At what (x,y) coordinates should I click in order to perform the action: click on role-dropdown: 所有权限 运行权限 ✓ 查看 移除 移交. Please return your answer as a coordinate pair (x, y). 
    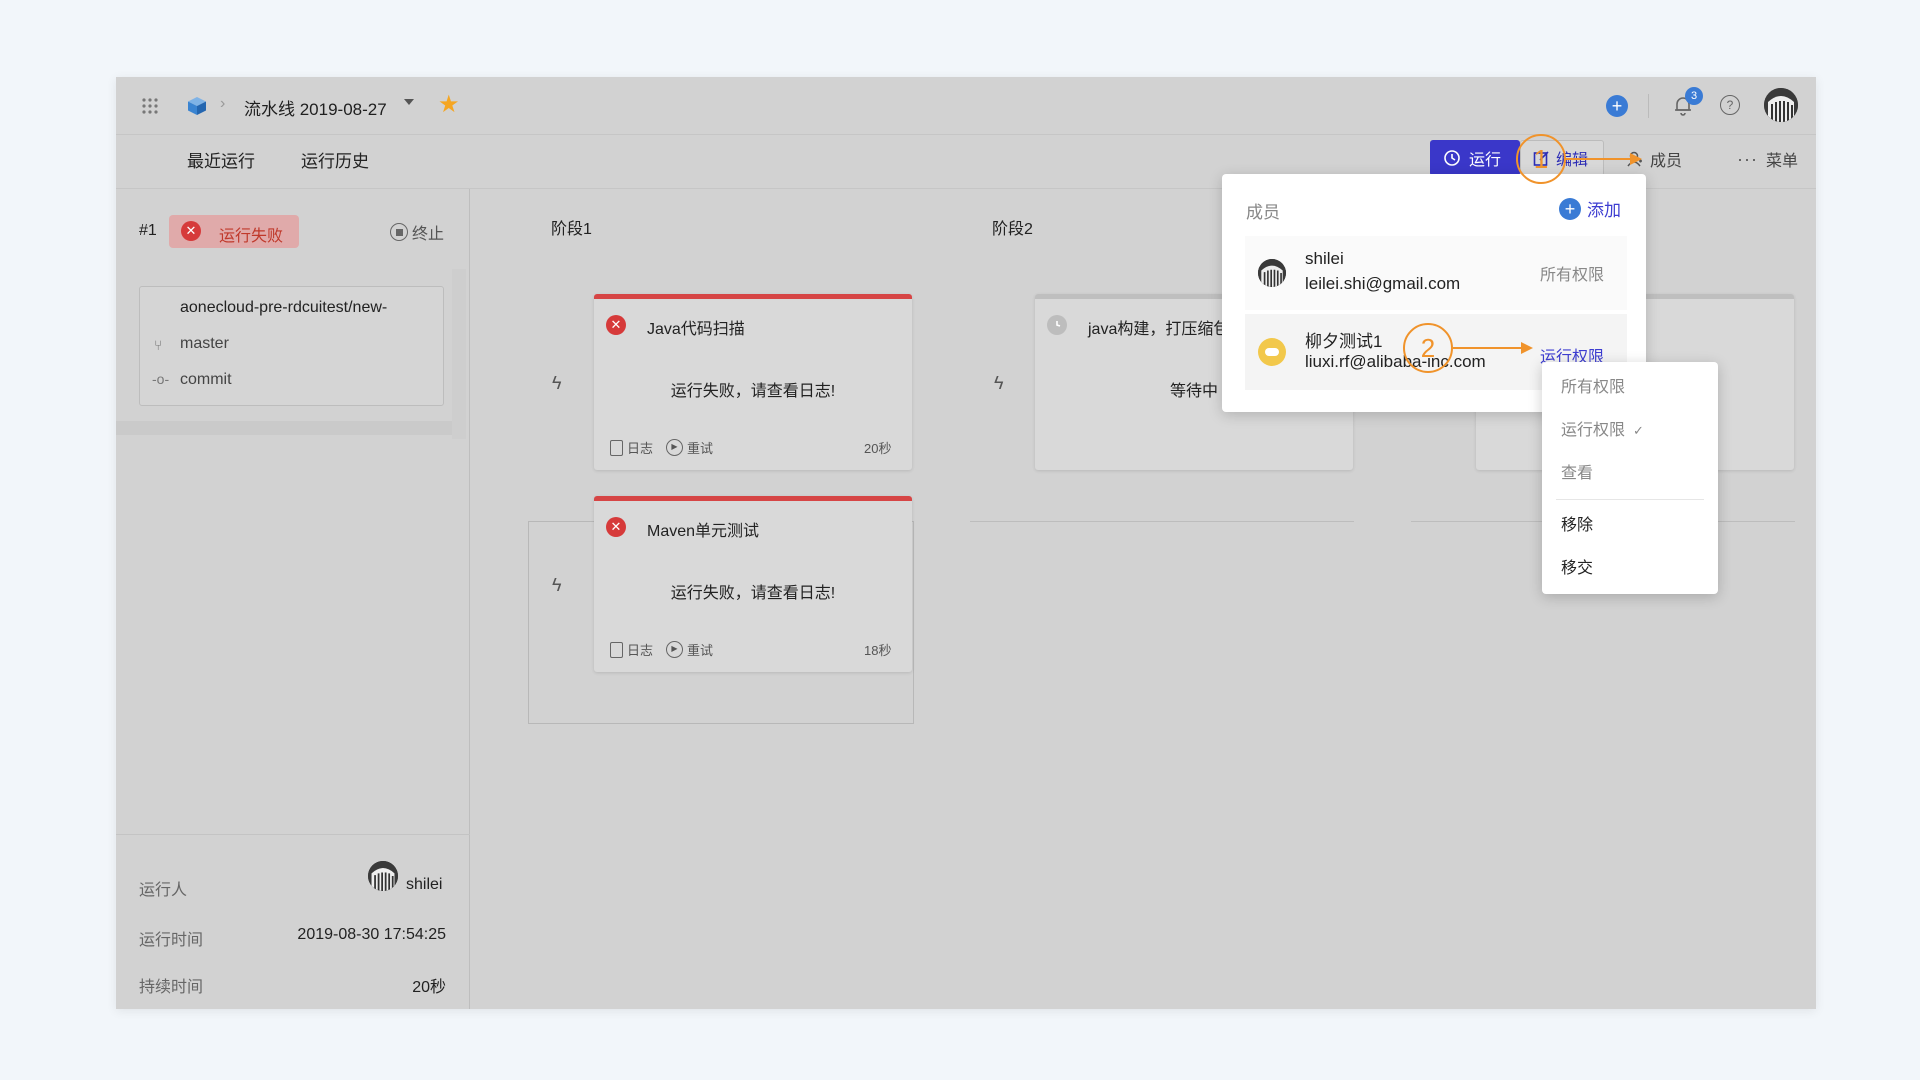
    Looking at the image, I should click on (1630, 478).